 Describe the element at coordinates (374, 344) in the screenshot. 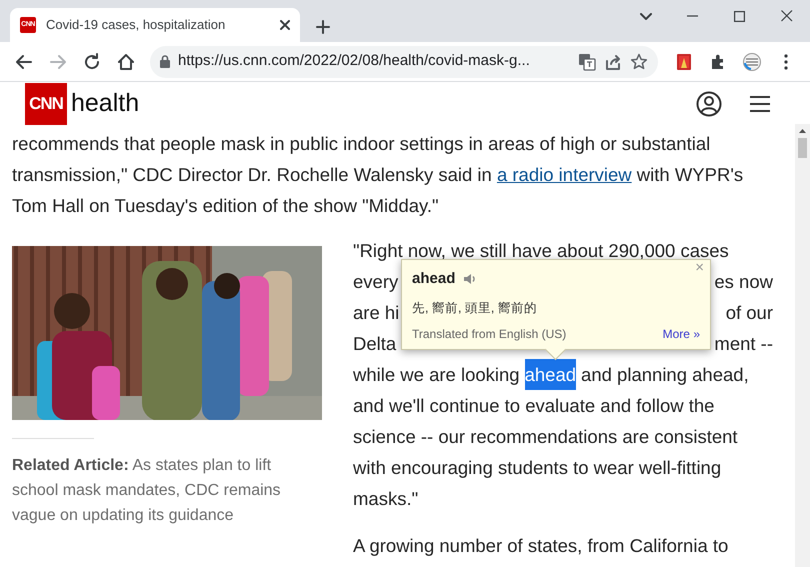

I see `paragraph-text: Delta` at that location.